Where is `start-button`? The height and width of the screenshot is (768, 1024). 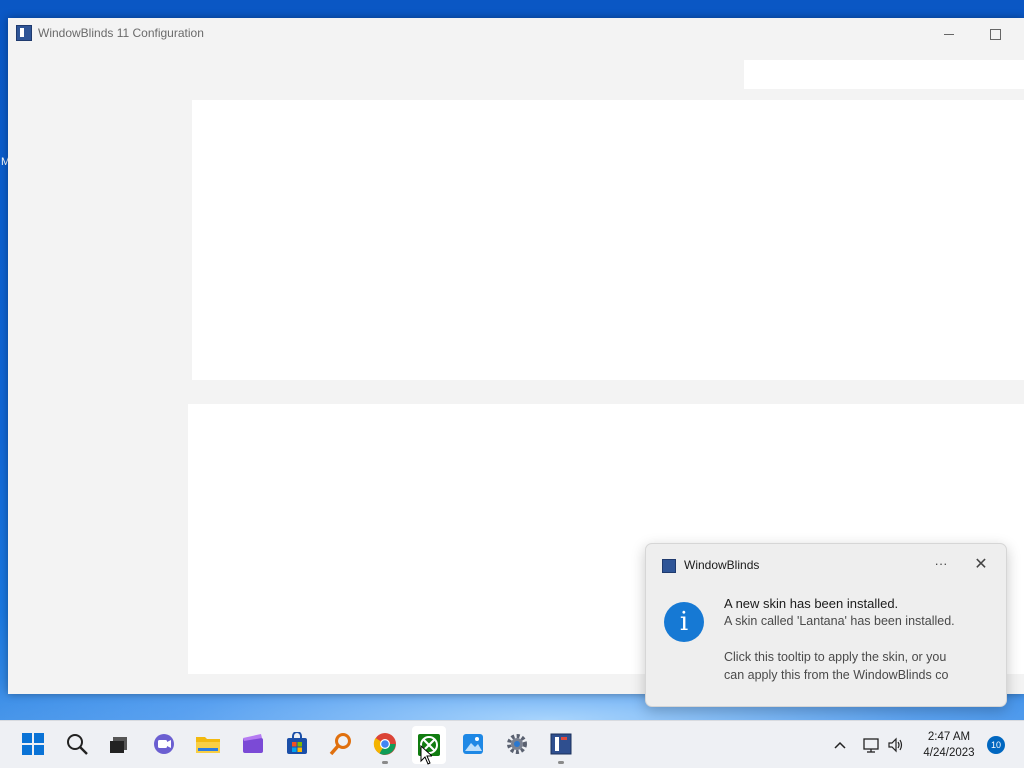
start-button is located at coordinates (33, 744).